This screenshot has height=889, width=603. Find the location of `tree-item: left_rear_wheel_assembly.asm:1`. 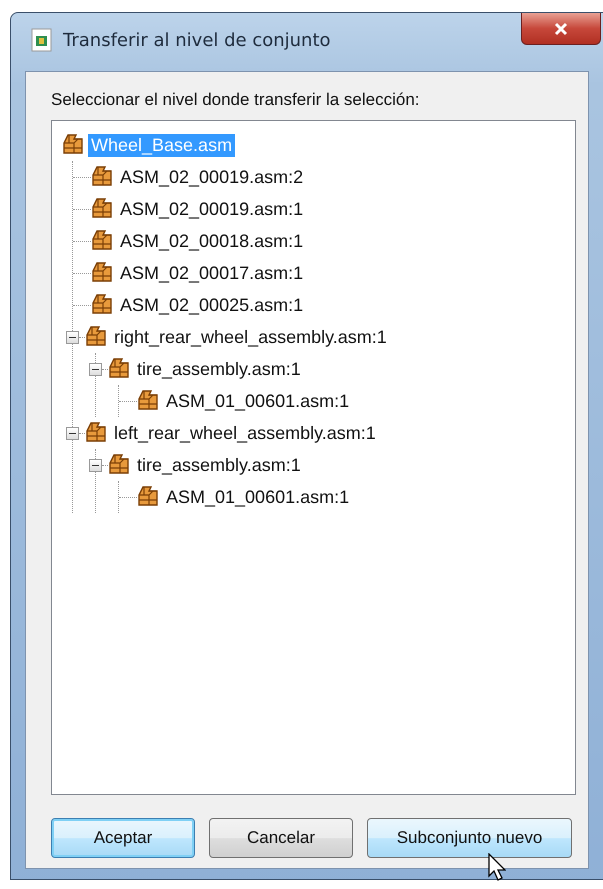

tree-item: left_rear_wheel_assembly.asm:1 is located at coordinates (245, 433).